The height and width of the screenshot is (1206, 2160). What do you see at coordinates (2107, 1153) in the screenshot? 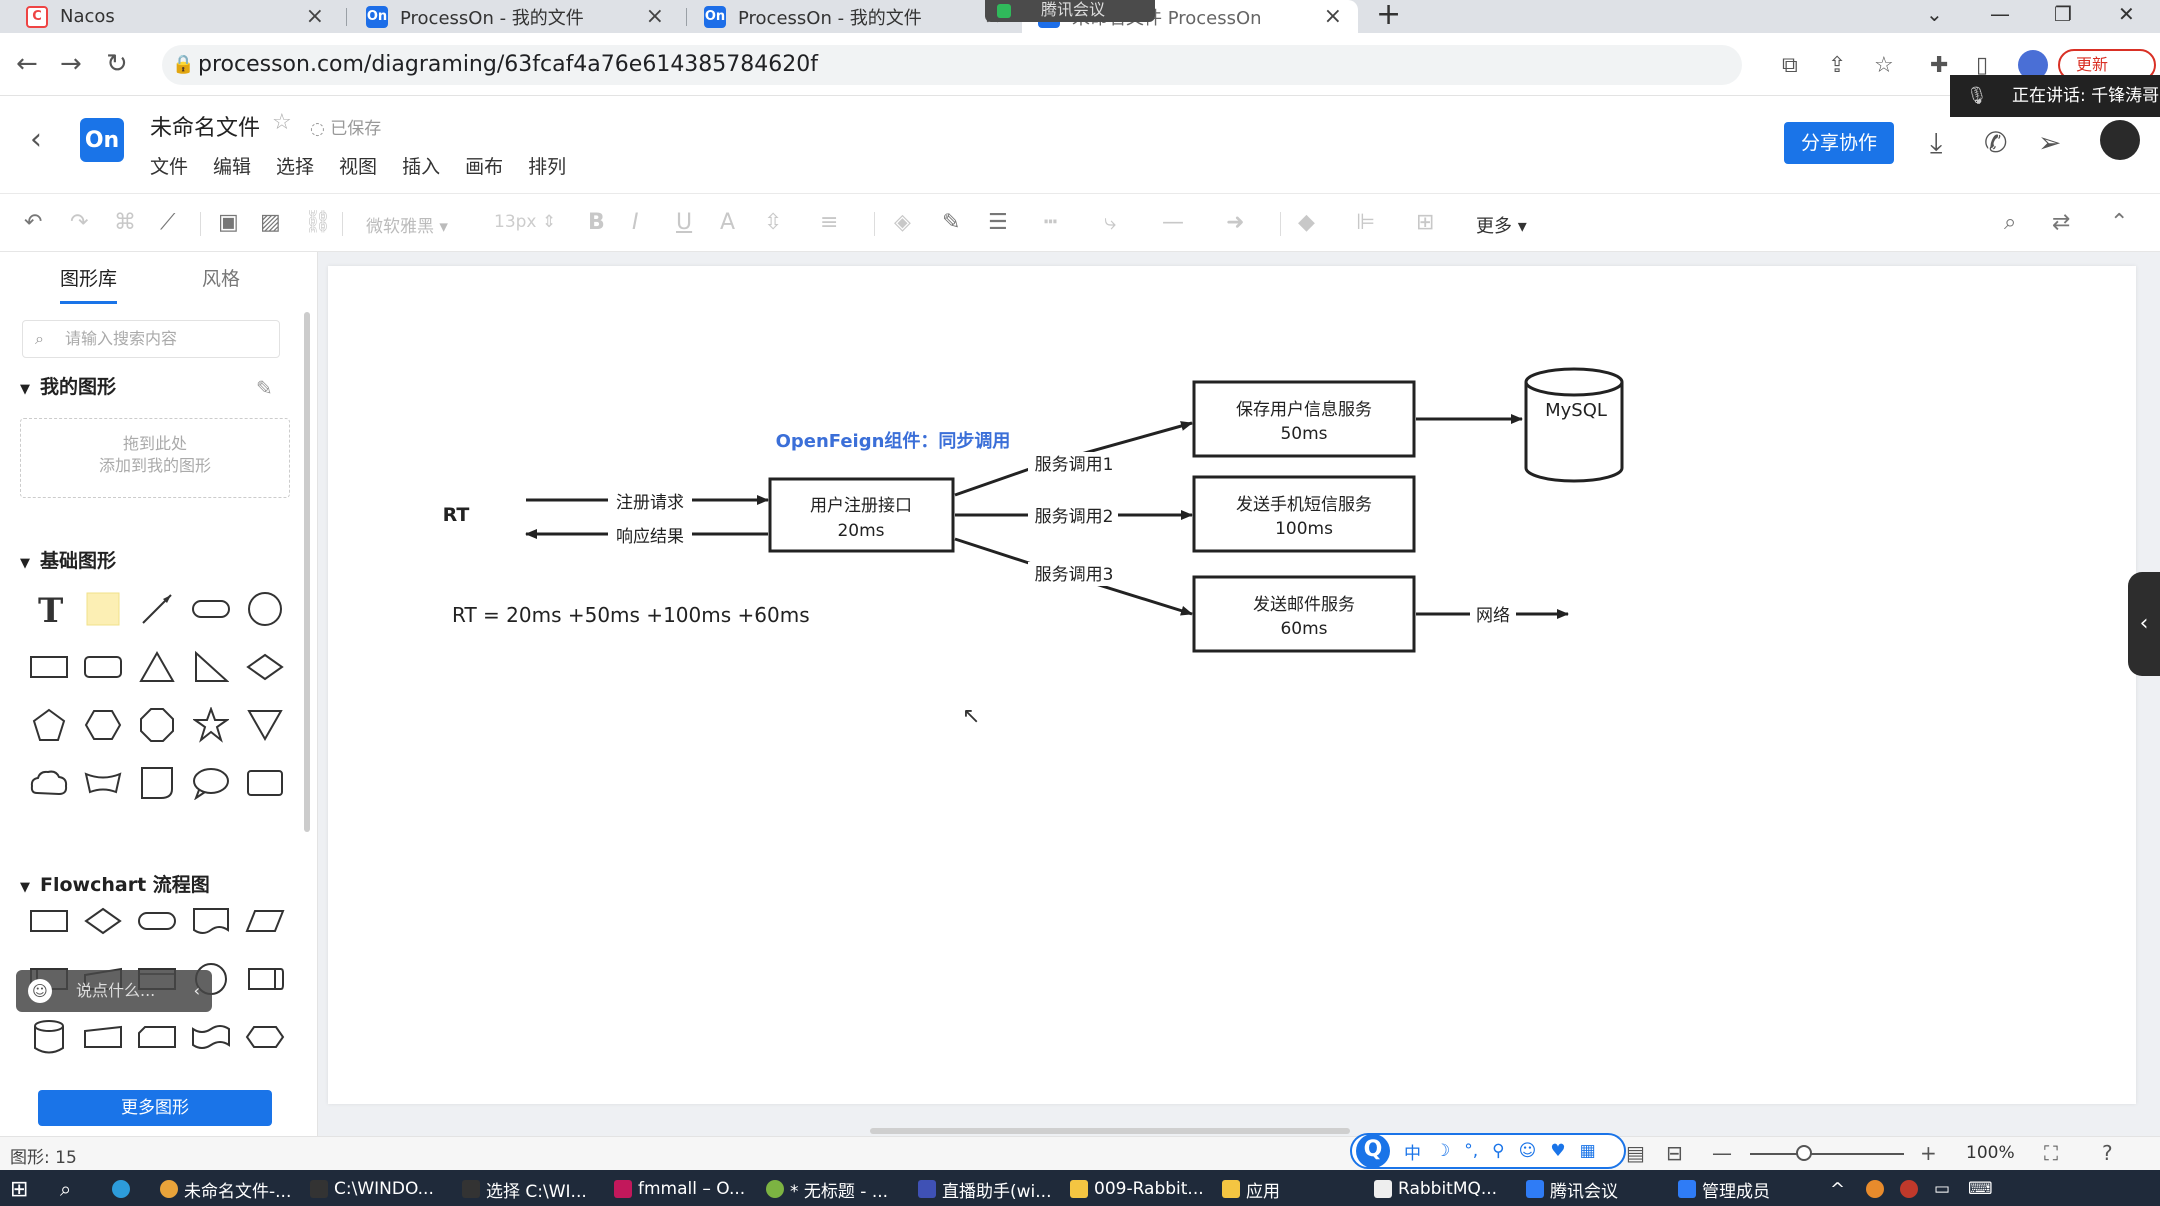
I see `help-icon: ?` at bounding box center [2107, 1153].